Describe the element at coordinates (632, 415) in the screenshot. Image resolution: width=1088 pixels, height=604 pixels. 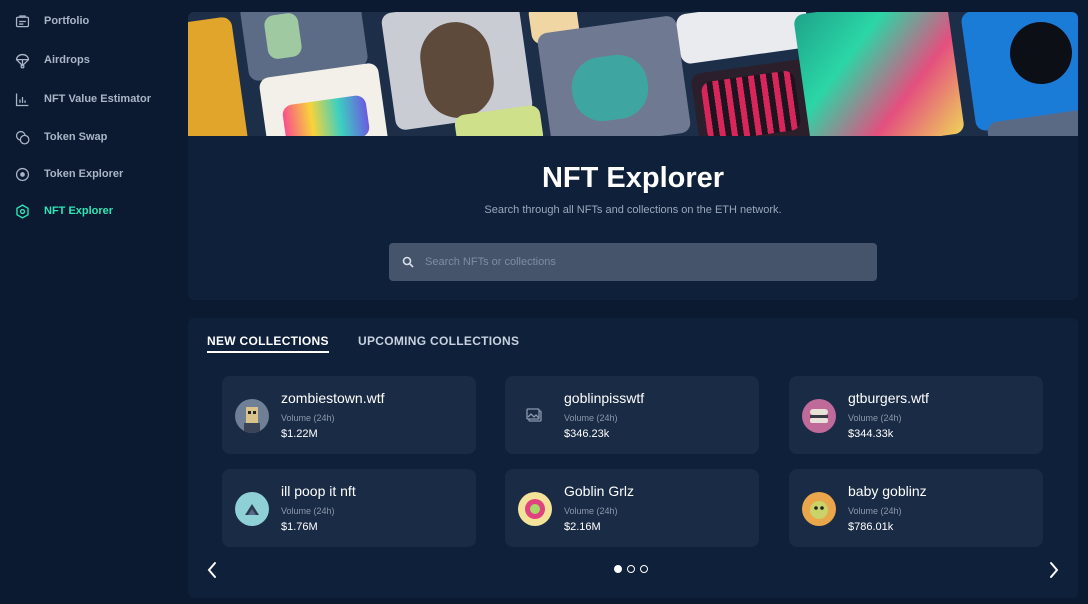
I see `collection-card-goblinpisswtf: goblinpisswtf Volume (24h) $346.23k` at that location.